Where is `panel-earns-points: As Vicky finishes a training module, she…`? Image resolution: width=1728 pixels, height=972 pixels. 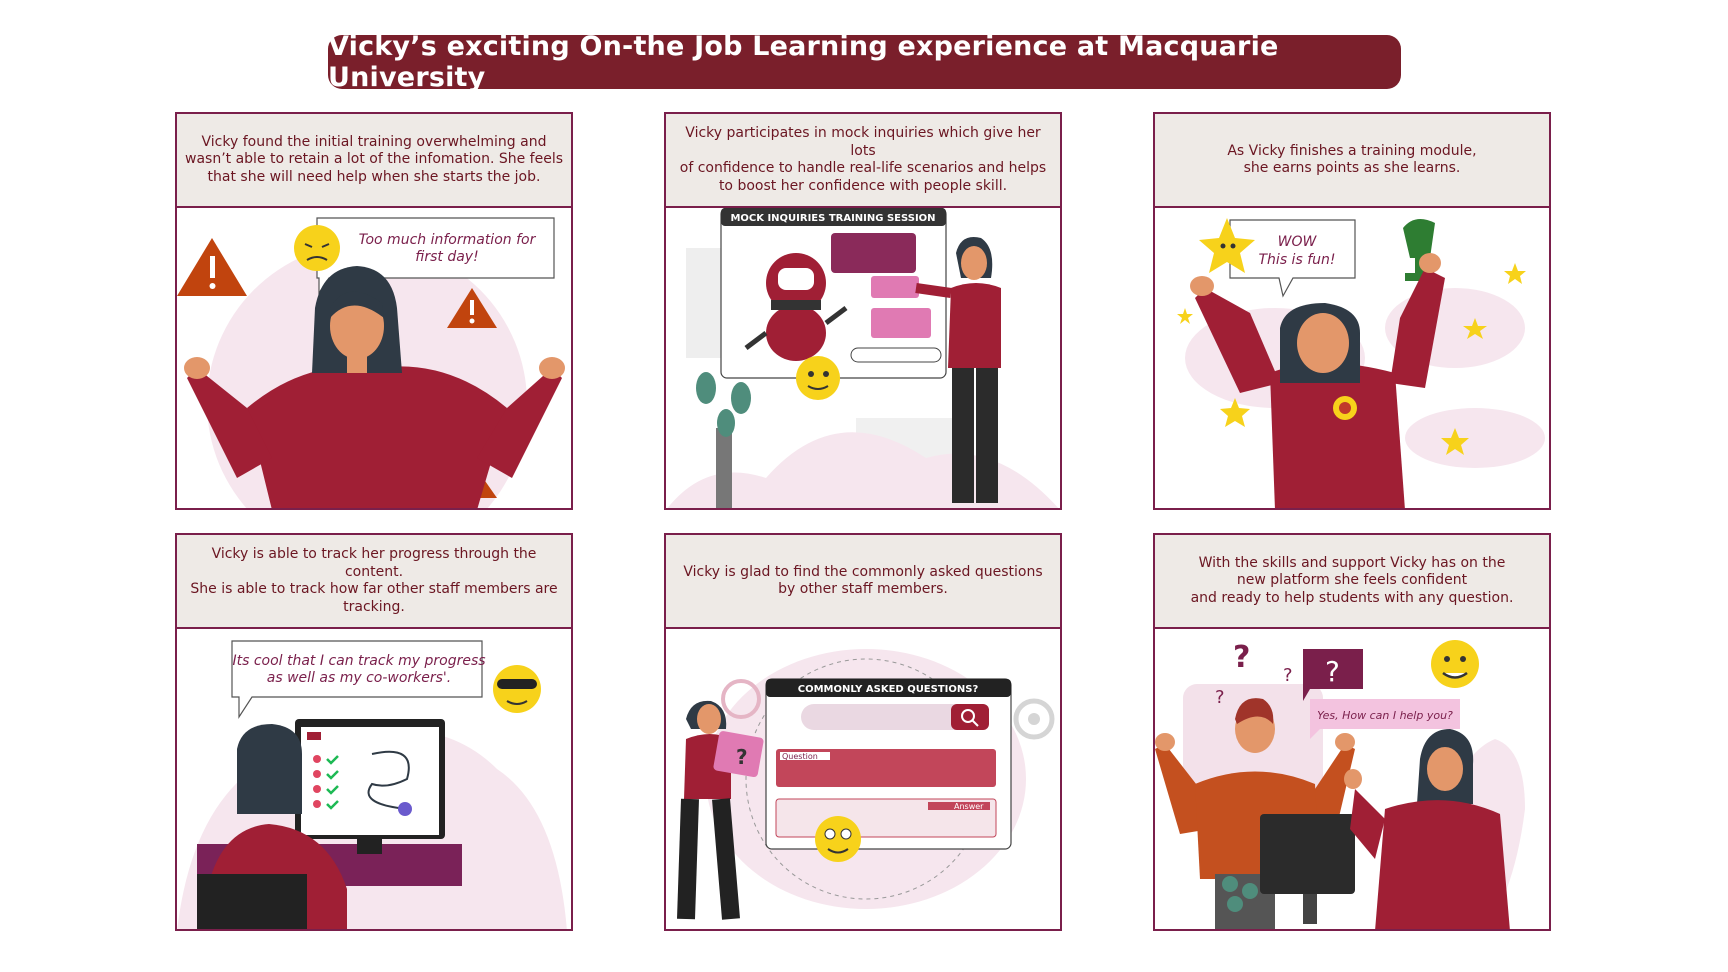 panel-earns-points: As Vicky finishes a training module, she… is located at coordinates (1352, 311).